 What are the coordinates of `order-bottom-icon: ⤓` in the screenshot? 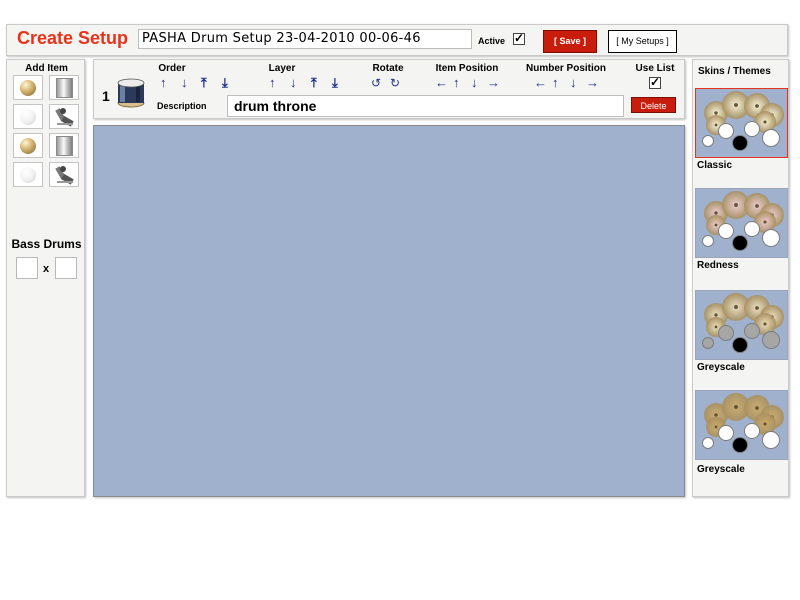 It's located at (225, 83).